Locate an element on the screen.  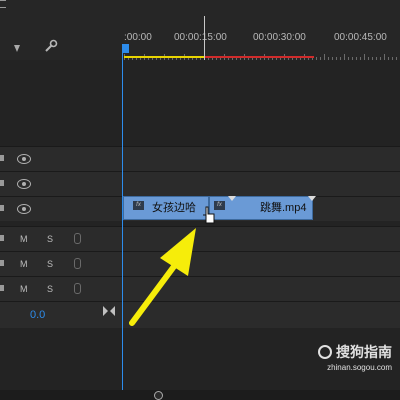
video-clip: fx 跳舞.mp4 is located at coordinates (261, 208).